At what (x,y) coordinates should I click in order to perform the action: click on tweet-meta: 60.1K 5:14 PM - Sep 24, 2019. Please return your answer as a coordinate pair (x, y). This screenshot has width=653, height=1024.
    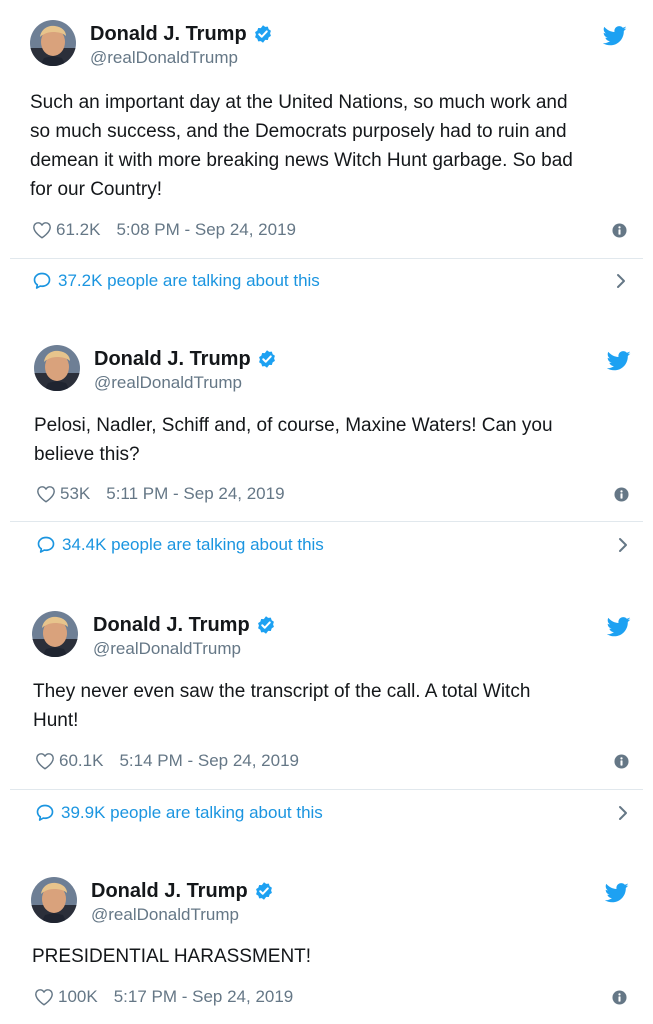
    Looking at the image, I should click on (167, 761).